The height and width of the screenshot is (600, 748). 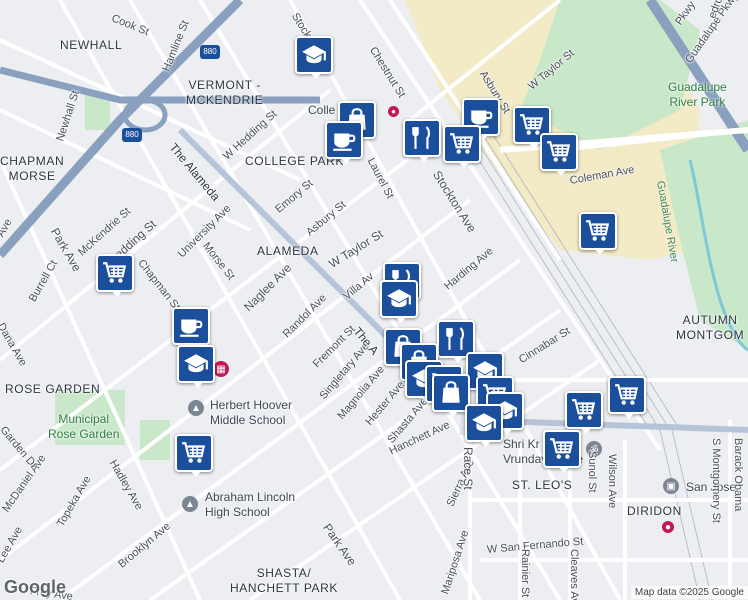 I want to click on street-montgomery: S Montgomery St, so click(x=716, y=480).